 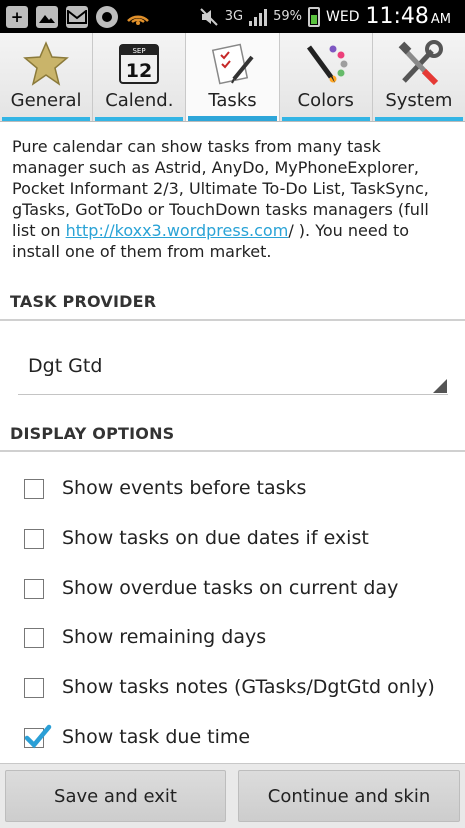 I want to click on option-label: Show task due time, so click(x=156, y=737).